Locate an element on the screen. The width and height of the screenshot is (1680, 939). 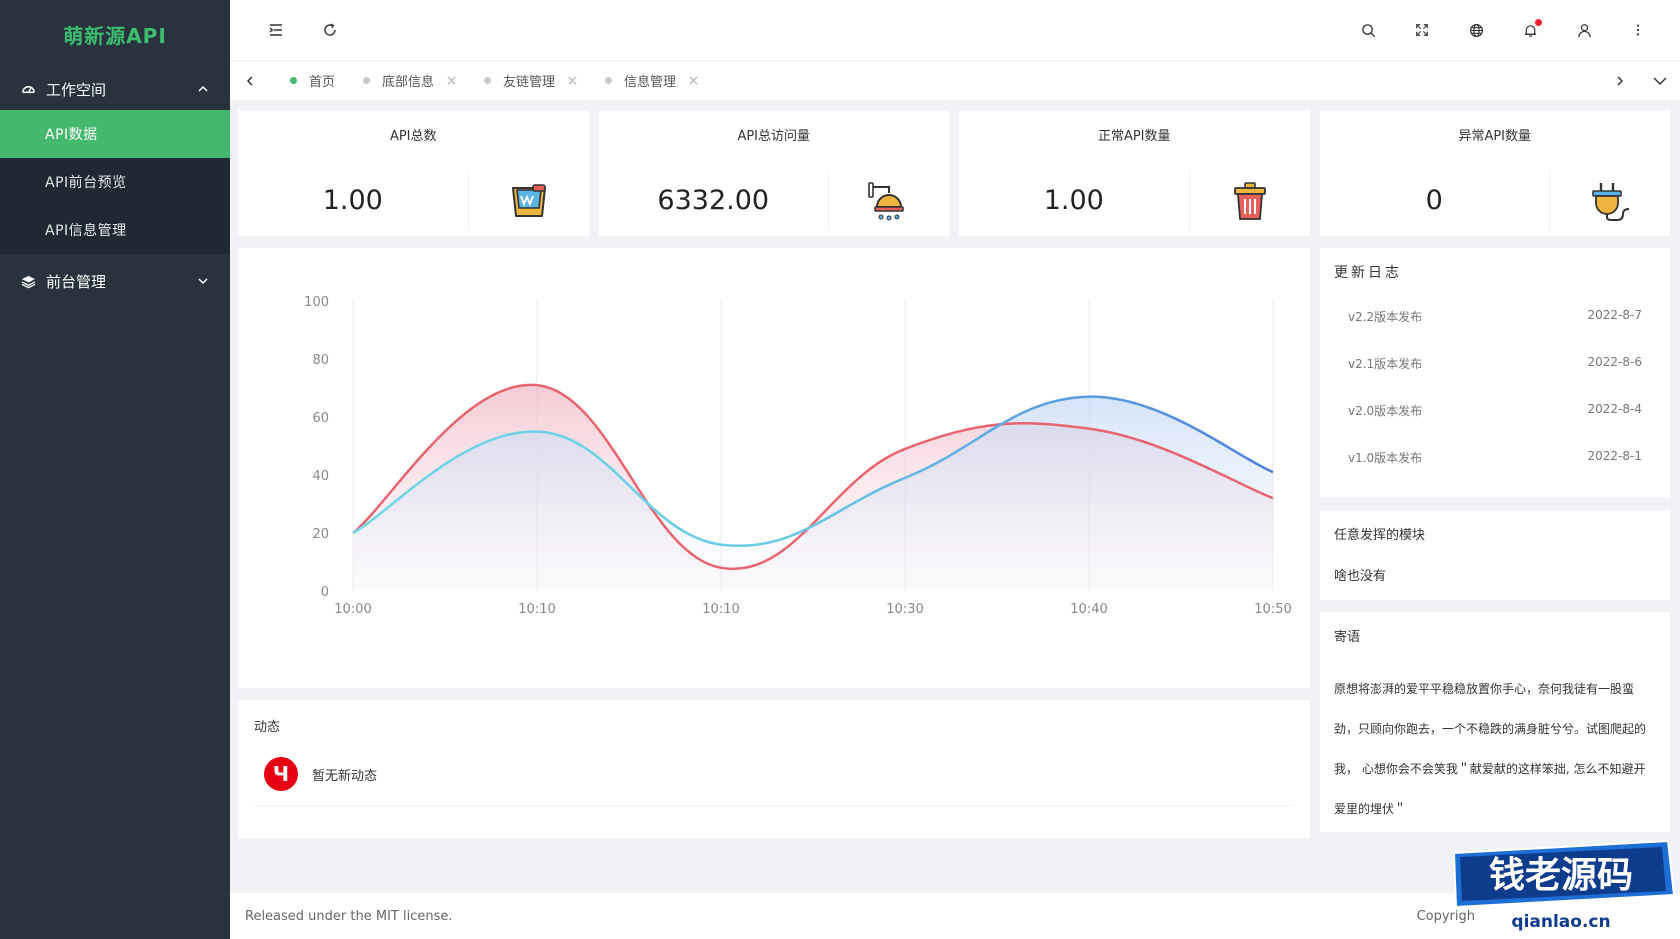
stat-value: 0 is located at coordinates (1435, 201).